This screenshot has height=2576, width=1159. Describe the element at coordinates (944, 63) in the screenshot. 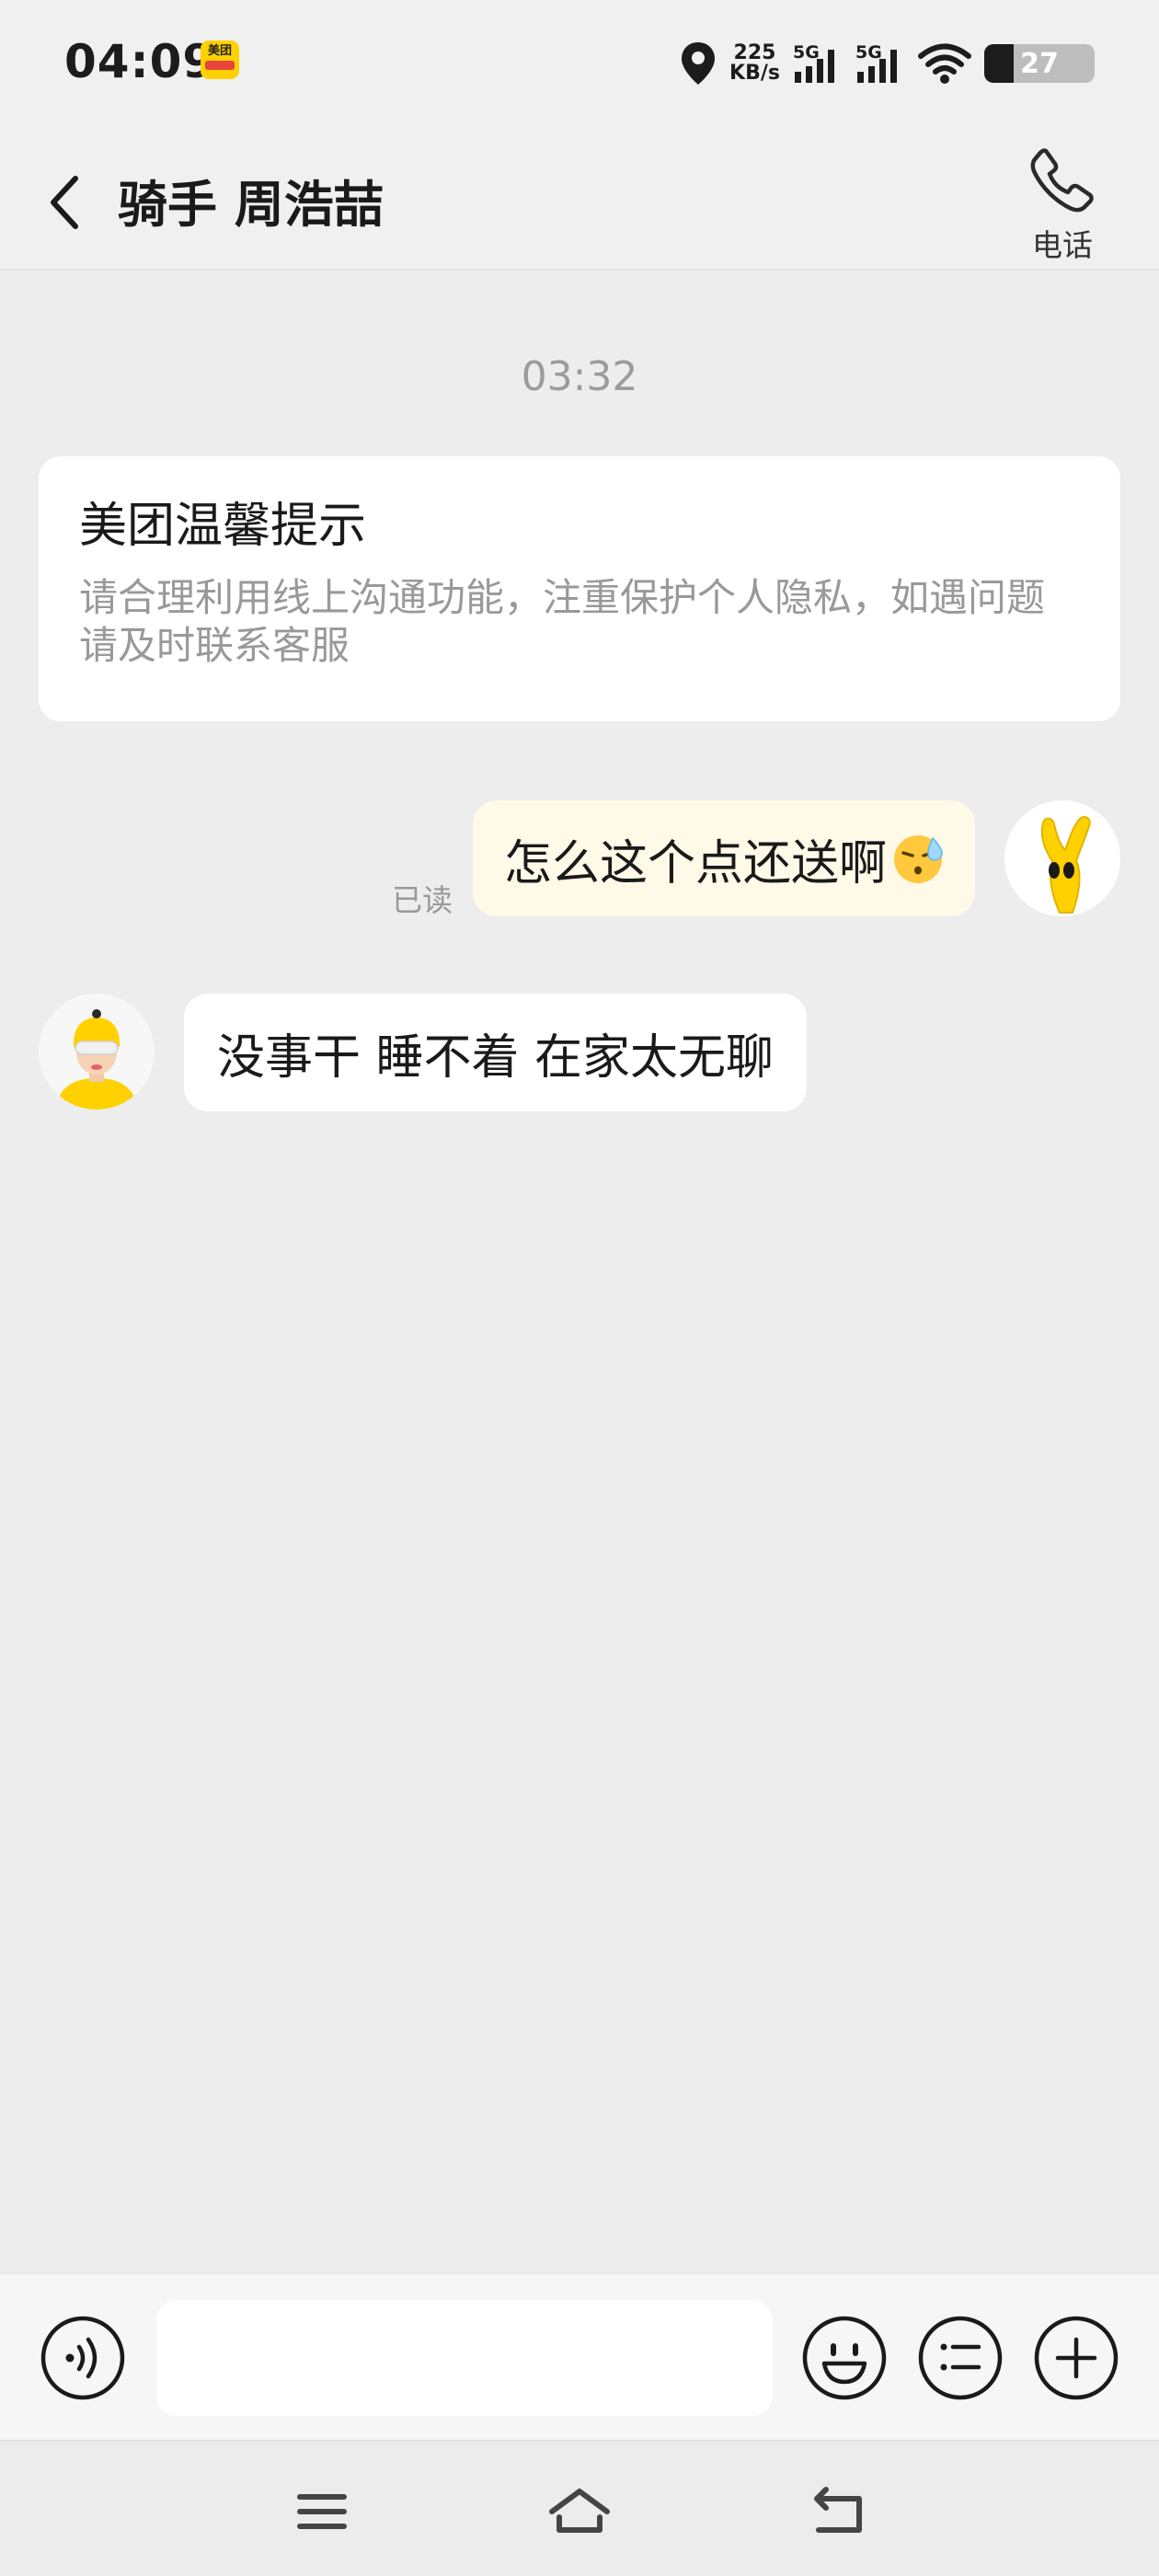

I see `wifi-icon` at that location.